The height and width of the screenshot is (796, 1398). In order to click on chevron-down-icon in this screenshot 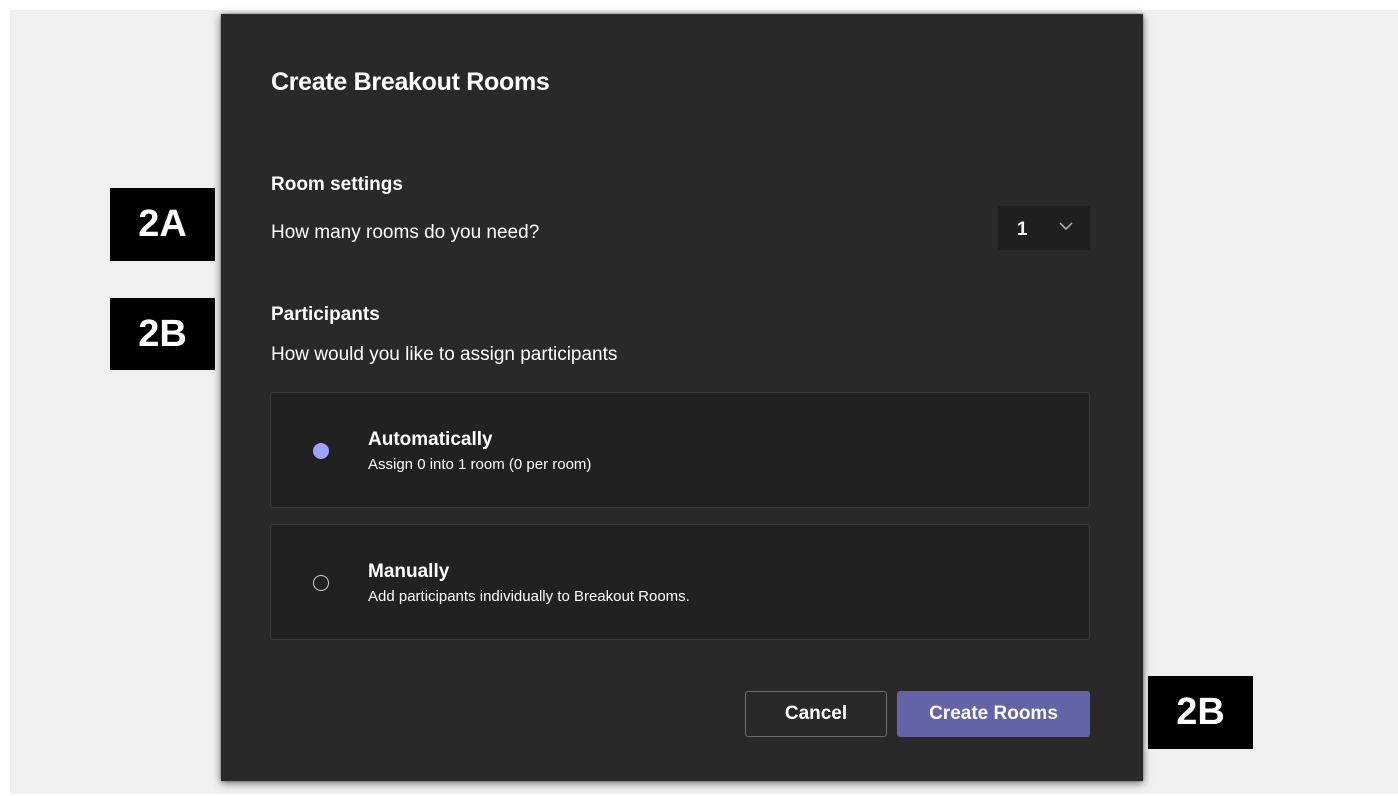, I will do `click(1066, 226)`.